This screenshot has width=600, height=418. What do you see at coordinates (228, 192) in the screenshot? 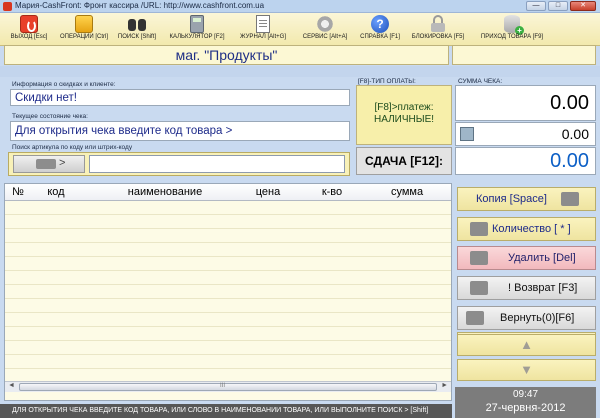
I see `table-header: № код наименование цена к-во сумма` at bounding box center [228, 192].